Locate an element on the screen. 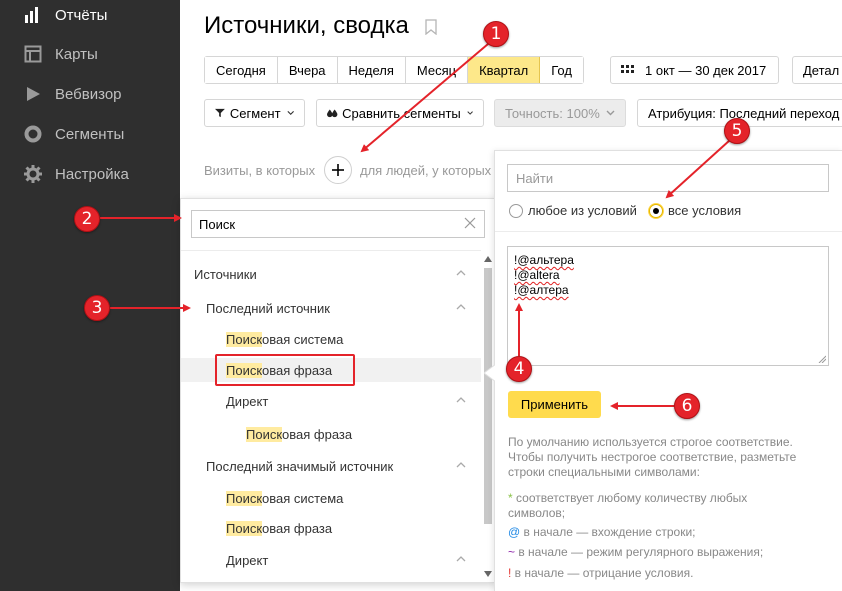 Image resolution: width=842 pixels, height=591 pixels. visits-caption: Визиты, в которых is located at coordinates (260, 170).